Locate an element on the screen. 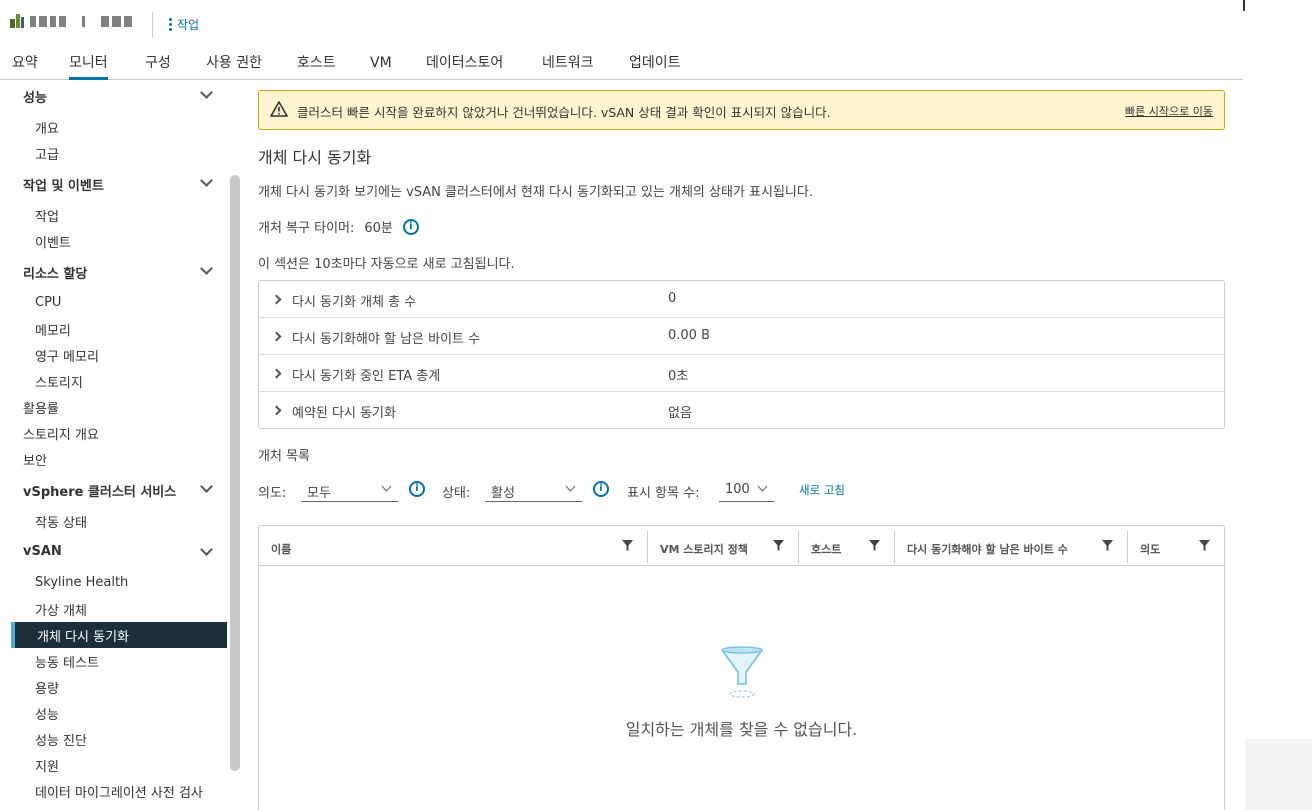 Image resolution: width=1312 pixels, height=810 pixels. tab-bar: 요약 모니터 구성 사용 권한 호스트 VM 데이터스토어 네트워크 업데이트 is located at coordinates (621, 64).